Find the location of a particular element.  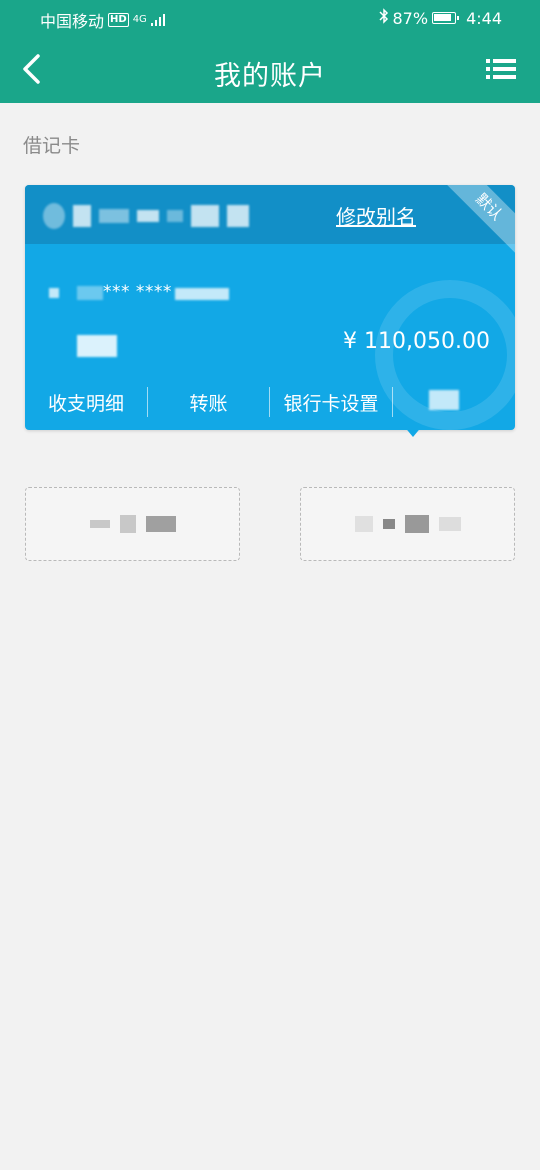

open-account-button is located at coordinates (407, 524).